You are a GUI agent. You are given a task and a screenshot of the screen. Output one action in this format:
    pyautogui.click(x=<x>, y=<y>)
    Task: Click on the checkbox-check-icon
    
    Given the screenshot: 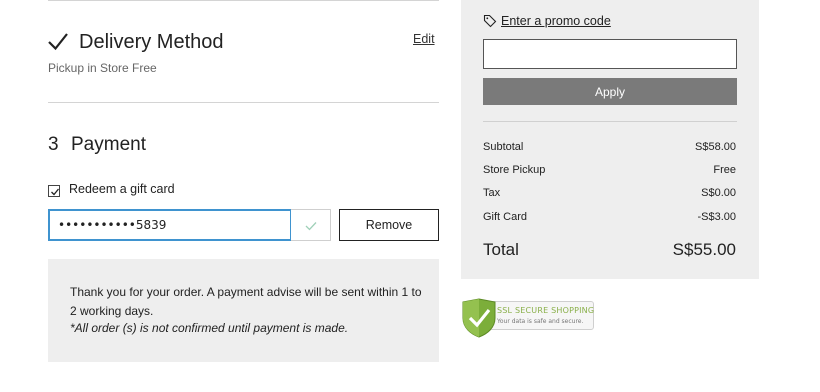 What is the action you would take?
    pyautogui.click(x=55, y=192)
    